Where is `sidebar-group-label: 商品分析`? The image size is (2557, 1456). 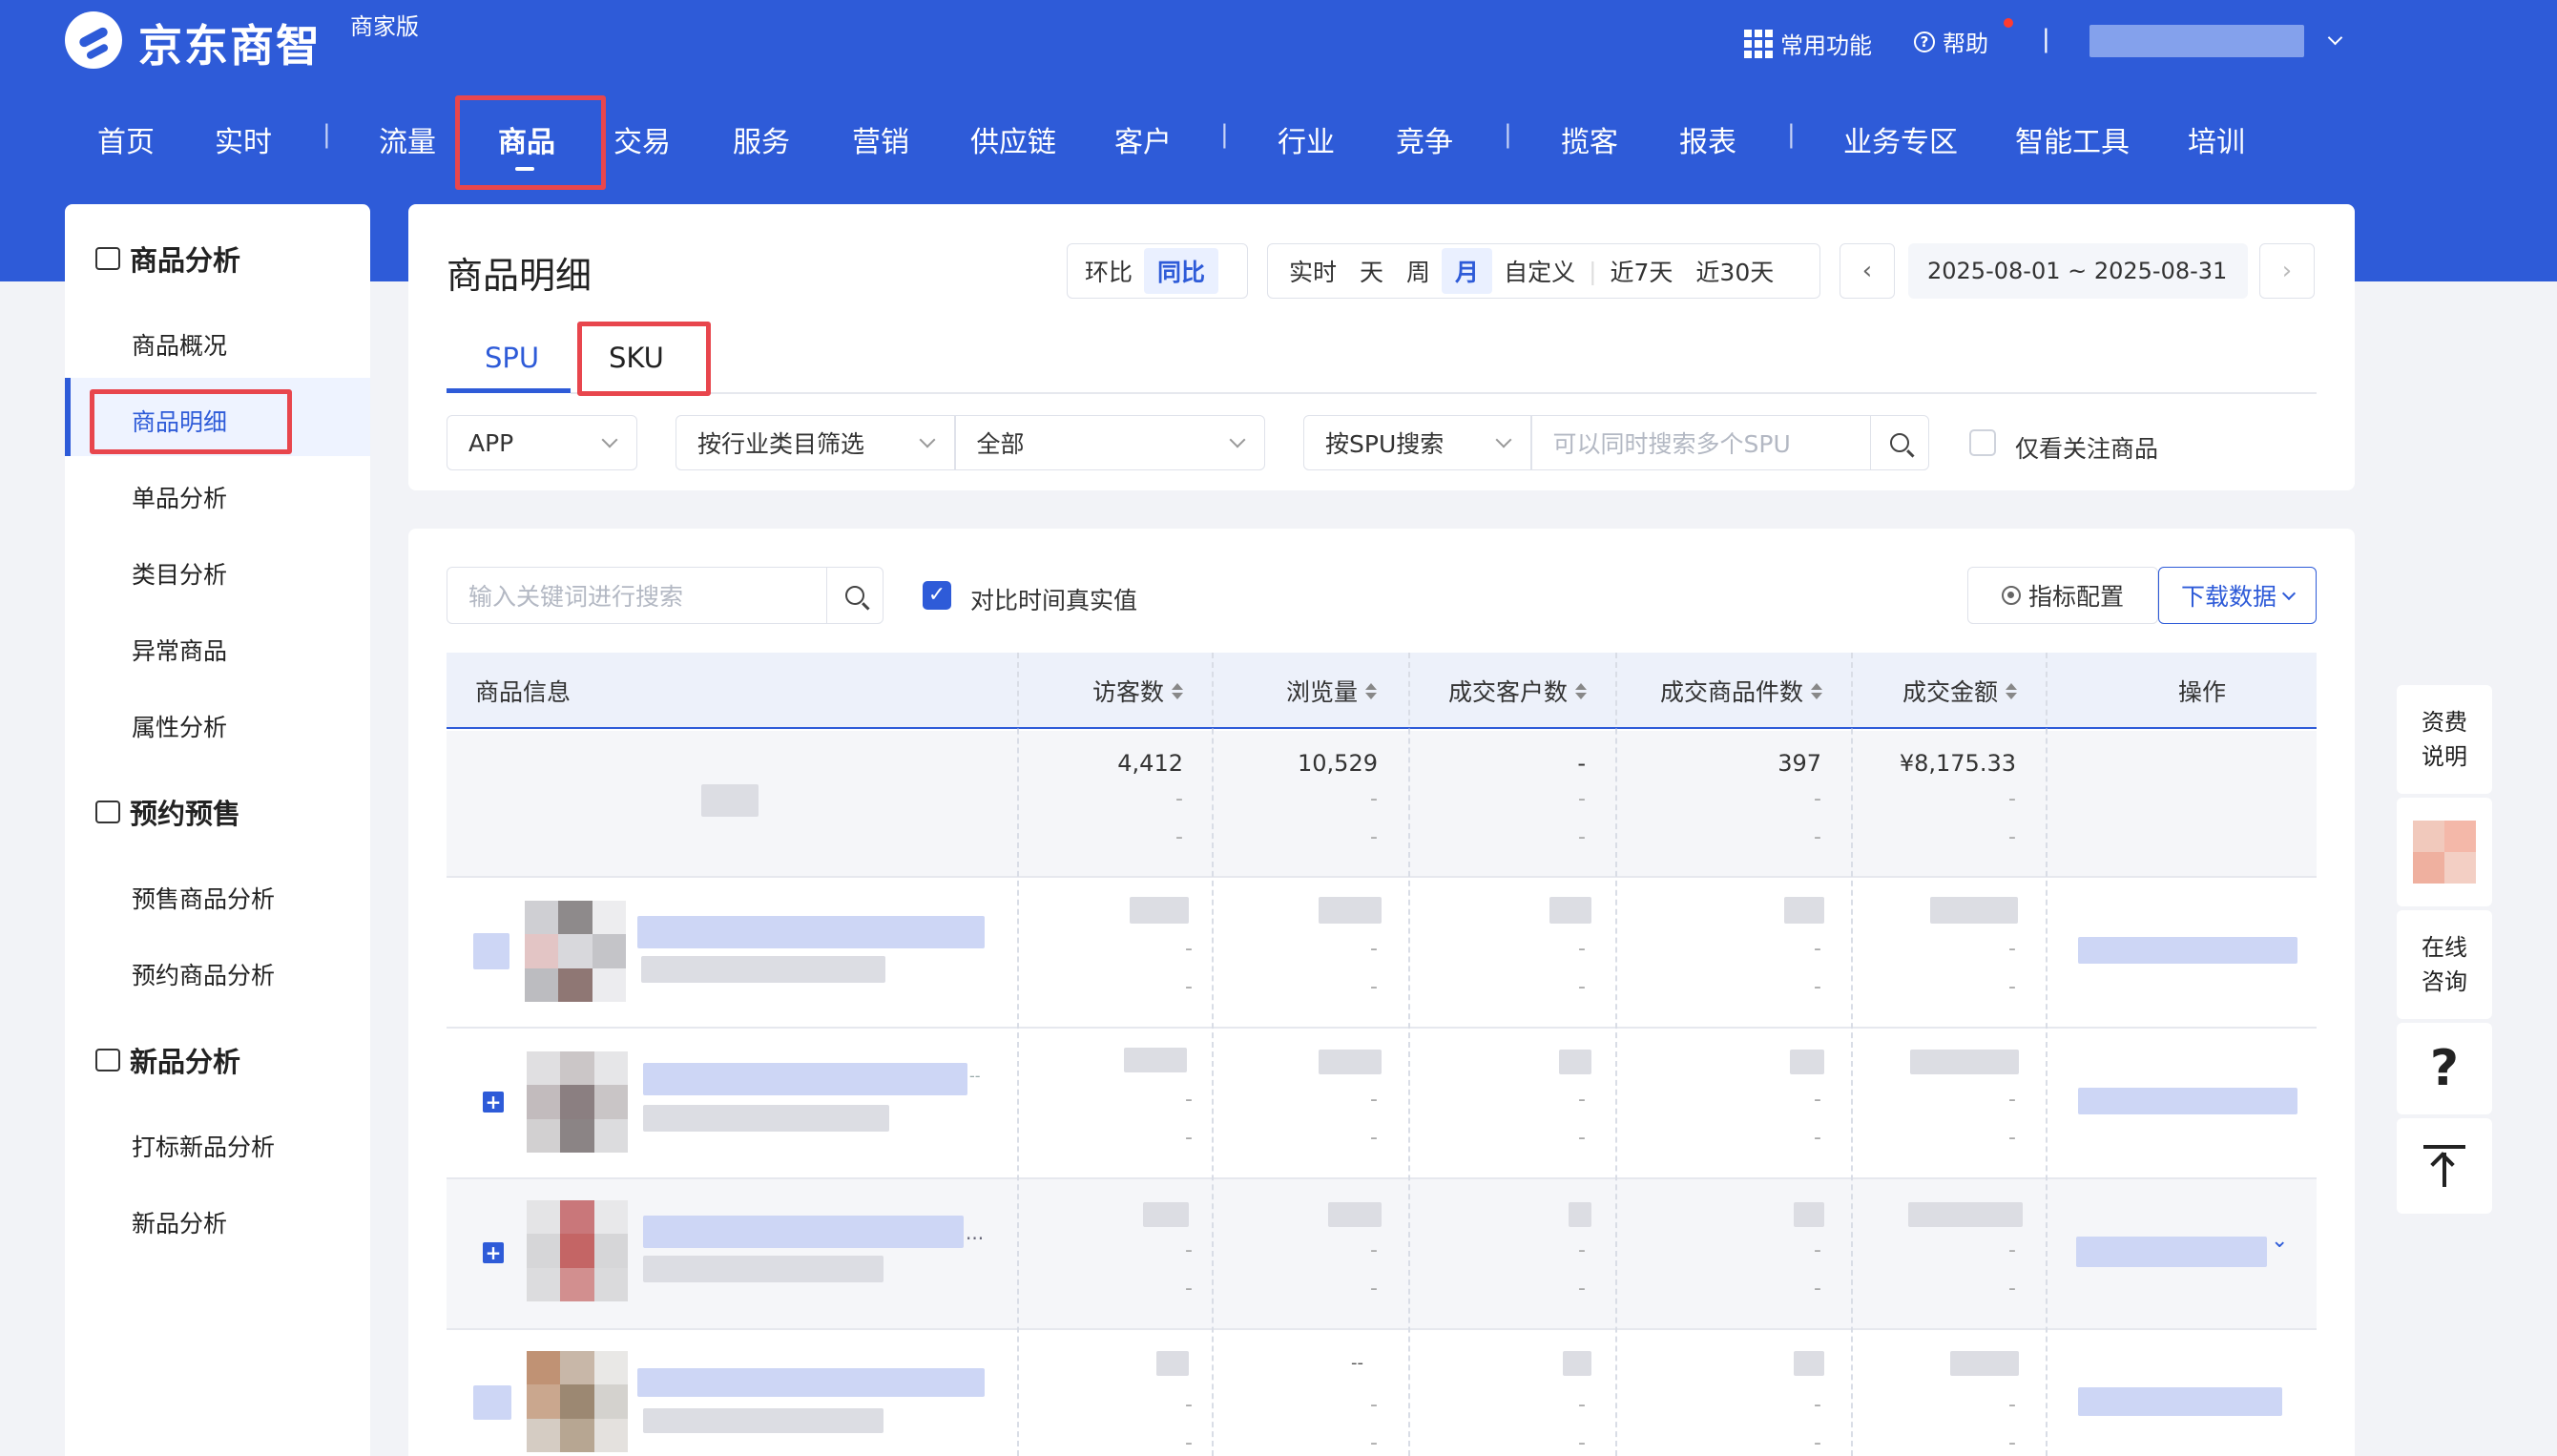 sidebar-group-label: 商品分析 is located at coordinates (185, 260).